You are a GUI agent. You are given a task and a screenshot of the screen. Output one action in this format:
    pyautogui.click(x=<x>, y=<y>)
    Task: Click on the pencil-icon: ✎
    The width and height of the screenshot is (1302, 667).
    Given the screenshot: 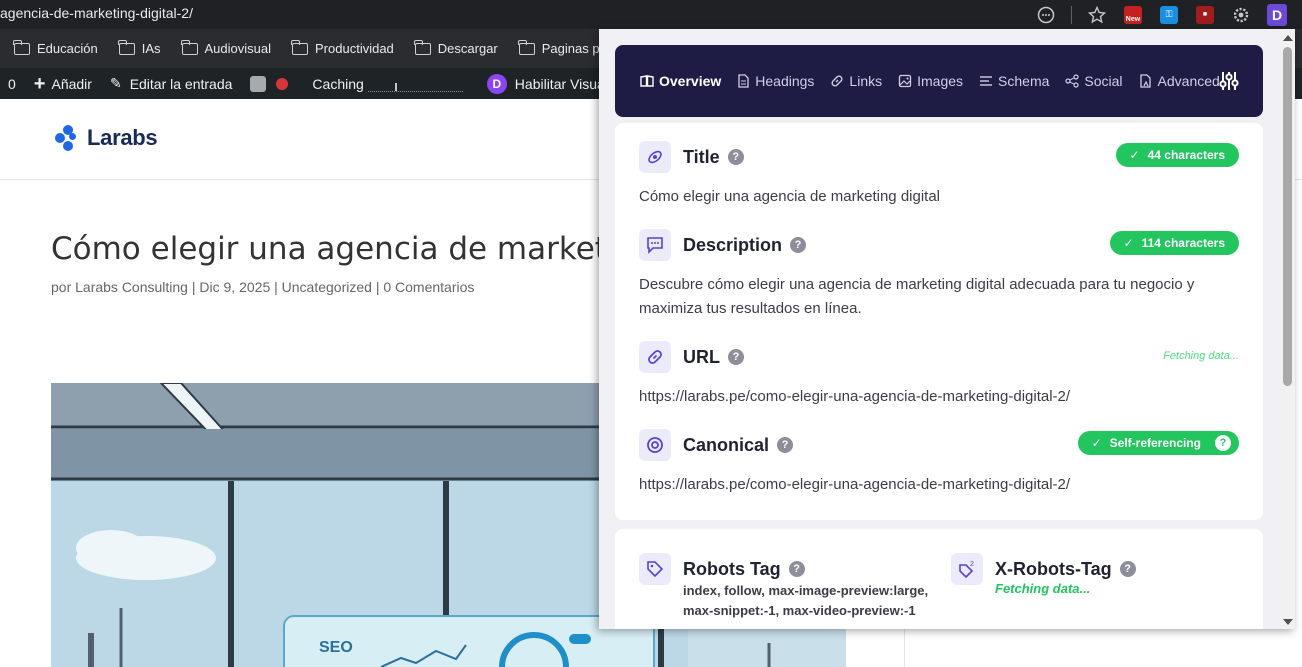 What is the action you would take?
    pyautogui.click(x=115, y=83)
    